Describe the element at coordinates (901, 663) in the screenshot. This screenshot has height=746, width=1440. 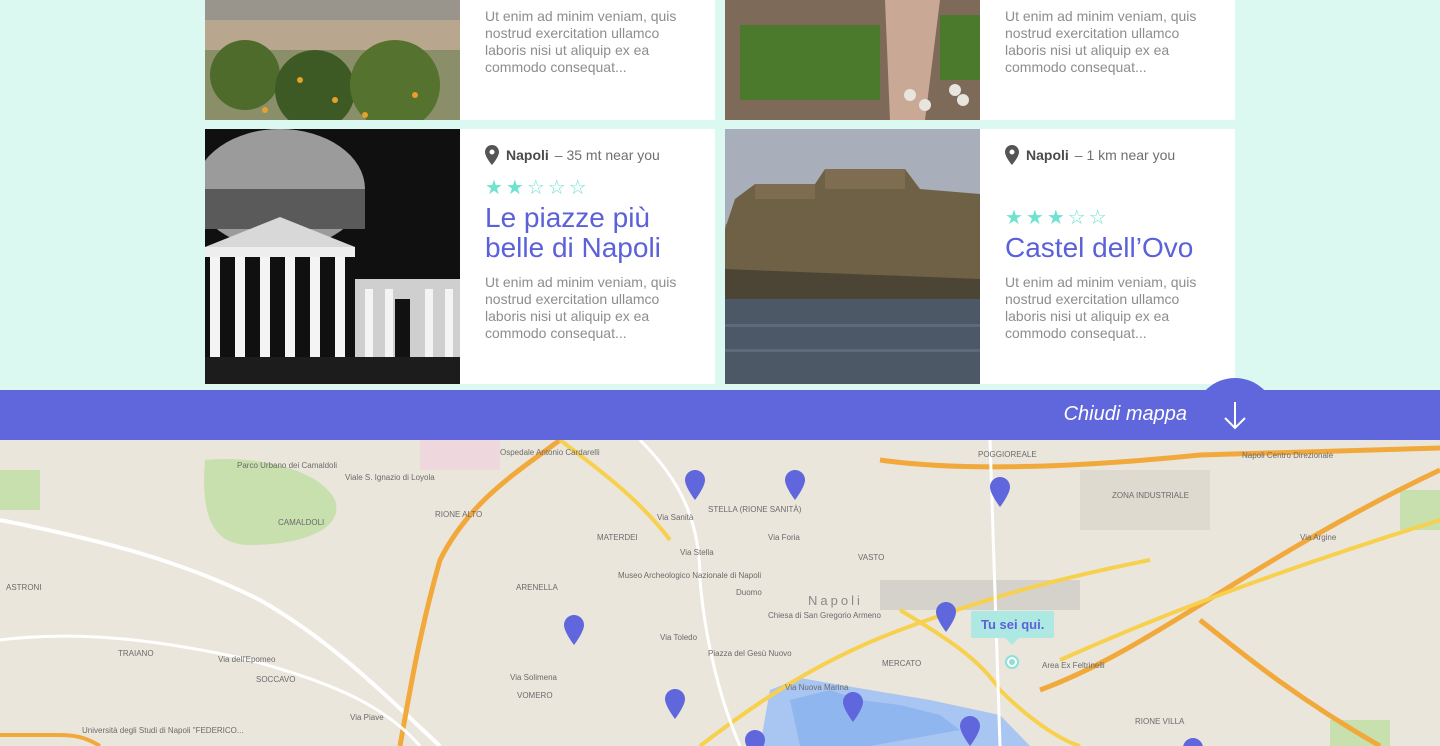
I see `map-label: MERCATO` at that location.